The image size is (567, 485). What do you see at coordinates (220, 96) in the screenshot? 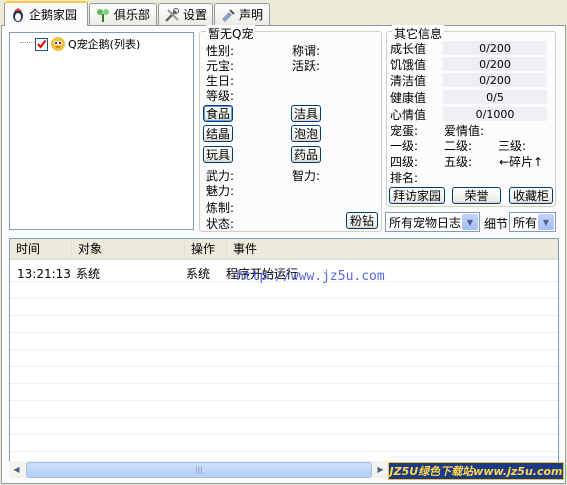
I see `level-label: 等级:` at bounding box center [220, 96].